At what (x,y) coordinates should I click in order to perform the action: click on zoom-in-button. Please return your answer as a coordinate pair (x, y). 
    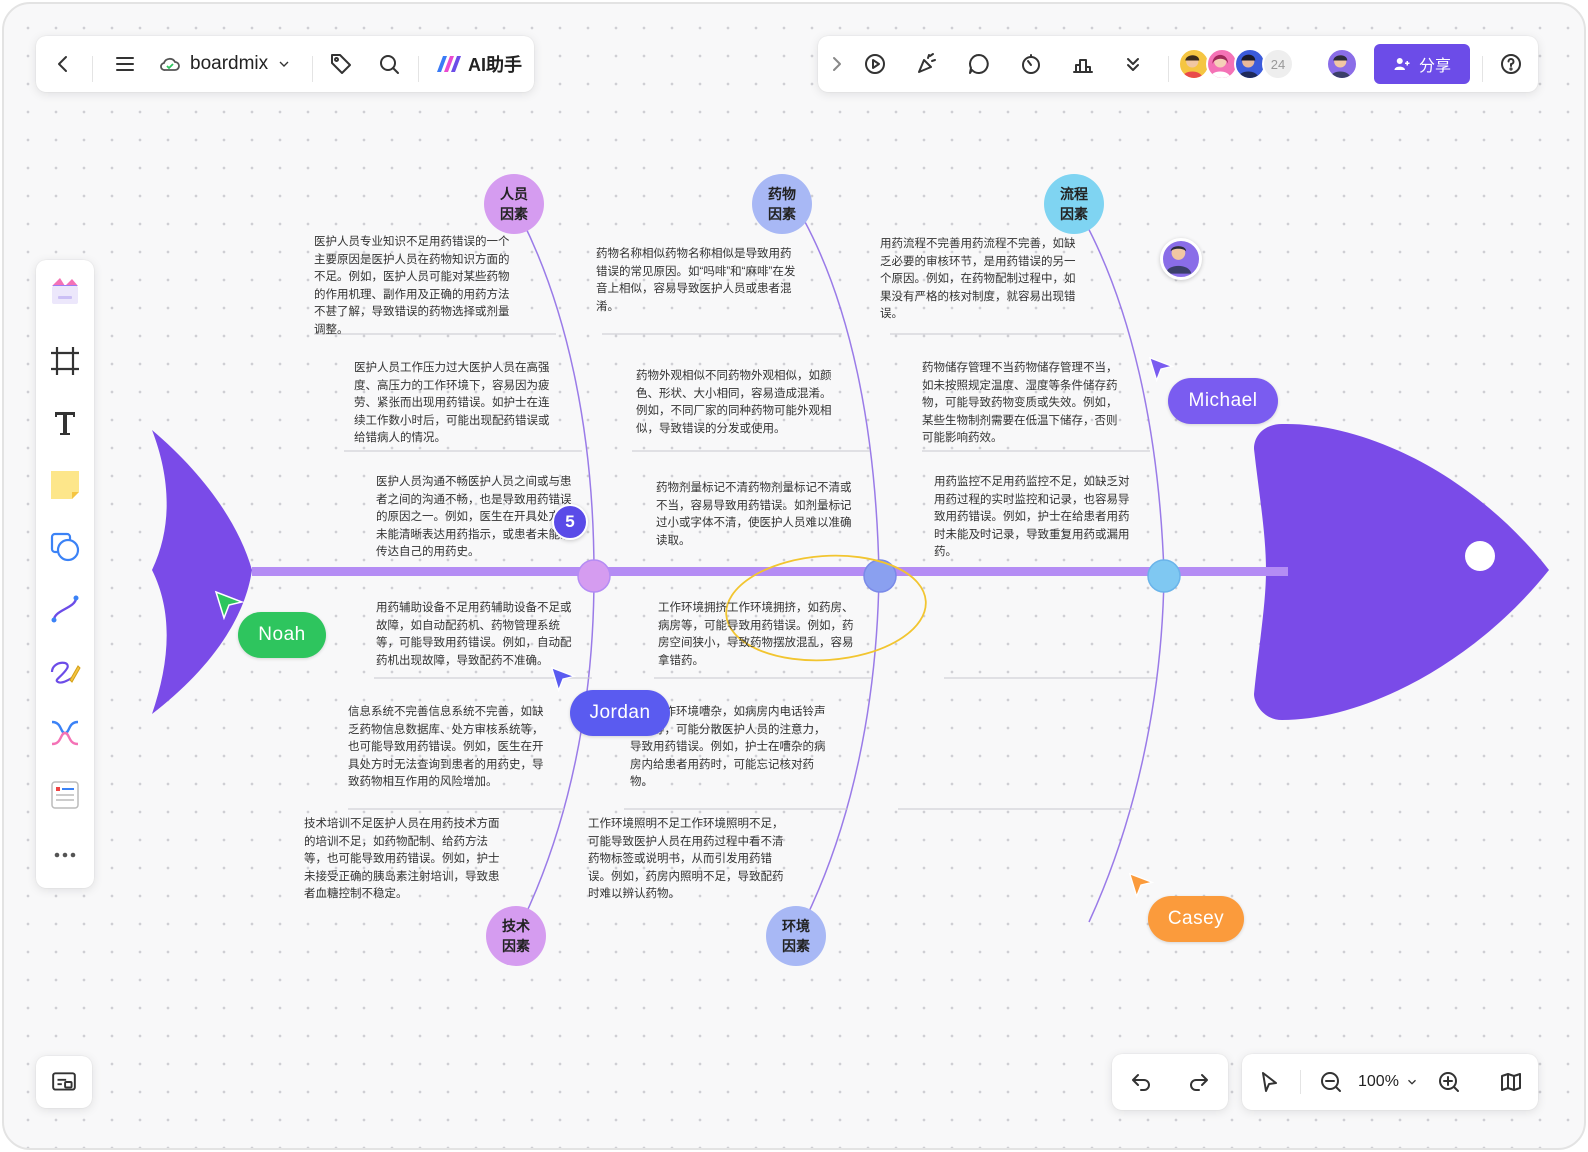
    Looking at the image, I should click on (1449, 1082).